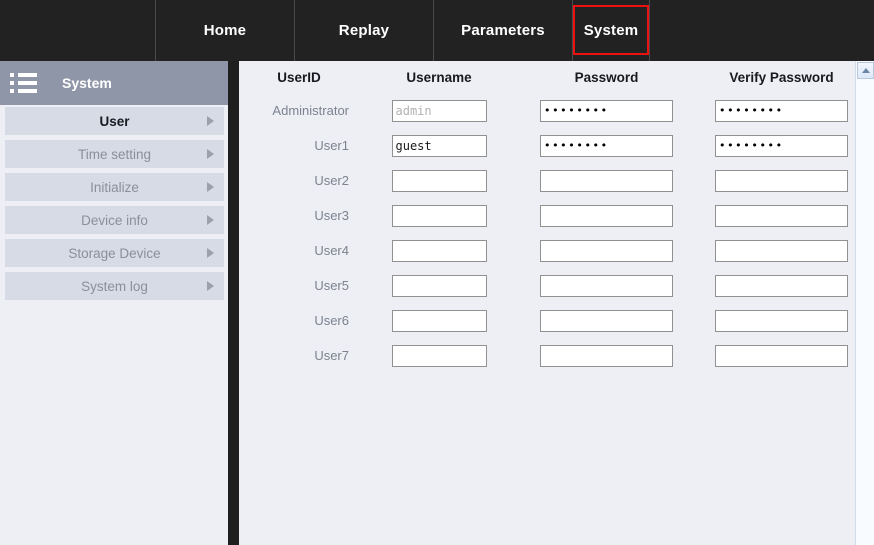 The image size is (874, 545). I want to click on username-input: admin, so click(439, 110).